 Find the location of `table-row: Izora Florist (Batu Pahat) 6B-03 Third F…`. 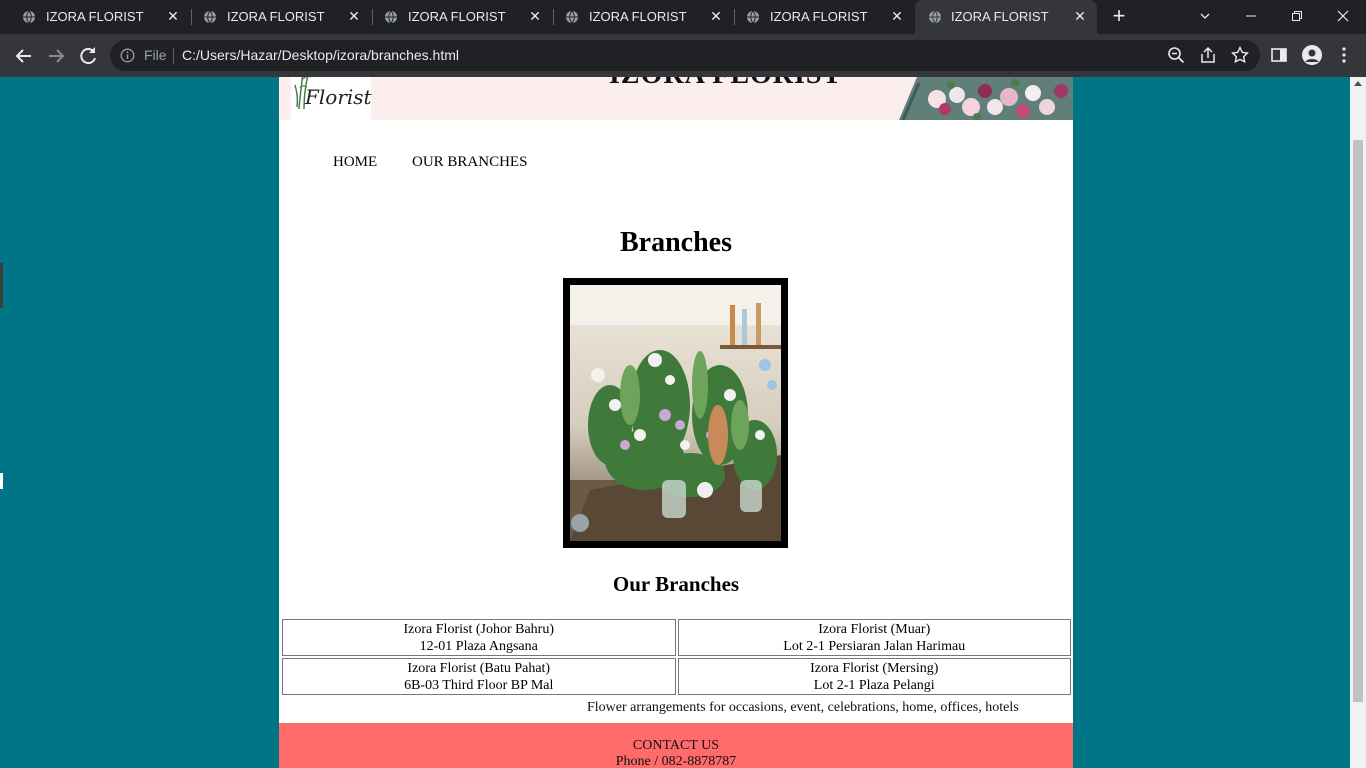

table-row: Izora Florist (Batu Pahat) 6B-03 Third F… is located at coordinates (676, 676).